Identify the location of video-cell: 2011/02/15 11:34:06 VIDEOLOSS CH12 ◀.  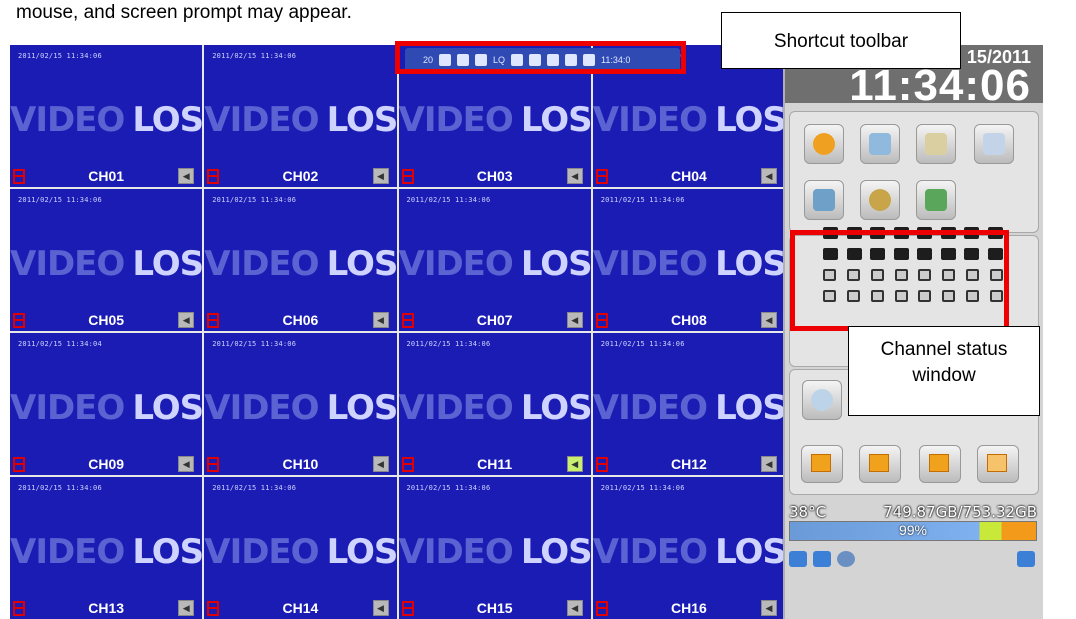
(688, 404).